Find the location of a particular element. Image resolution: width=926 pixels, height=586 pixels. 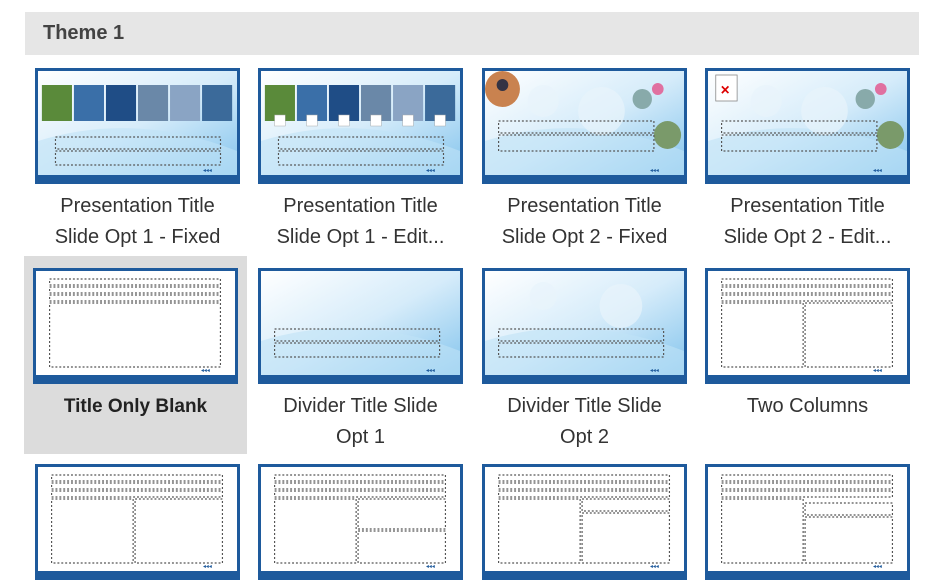

section-header: Theme 1 is located at coordinates (472, 33).